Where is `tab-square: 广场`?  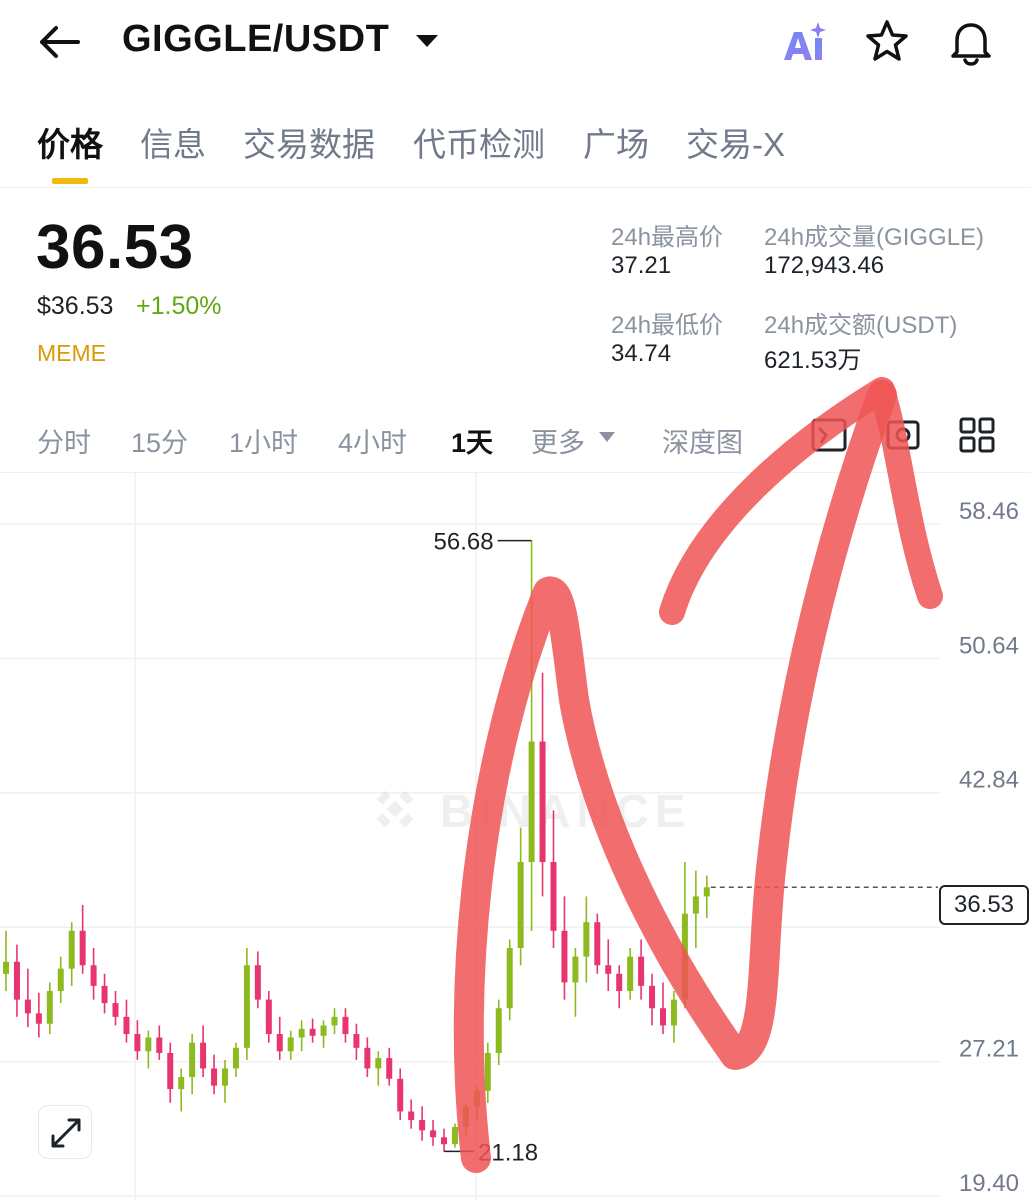 tab-square: 广场 is located at coordinates (616, 142).